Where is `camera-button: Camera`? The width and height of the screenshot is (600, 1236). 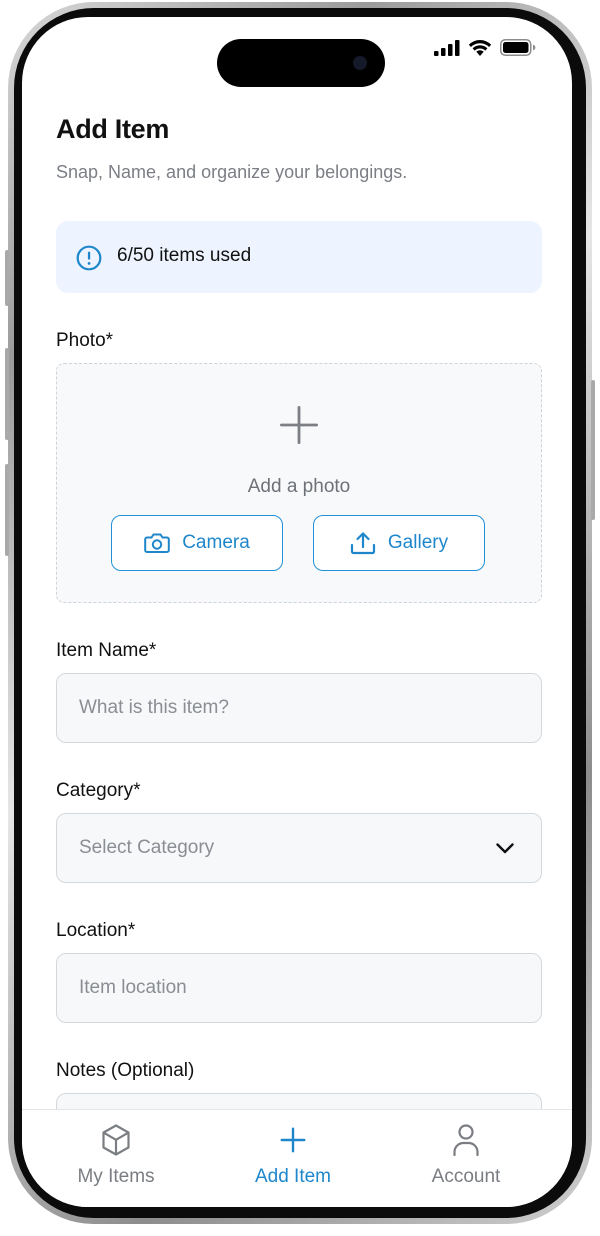
camera-button: Camera is located at coordinates (197, 543).